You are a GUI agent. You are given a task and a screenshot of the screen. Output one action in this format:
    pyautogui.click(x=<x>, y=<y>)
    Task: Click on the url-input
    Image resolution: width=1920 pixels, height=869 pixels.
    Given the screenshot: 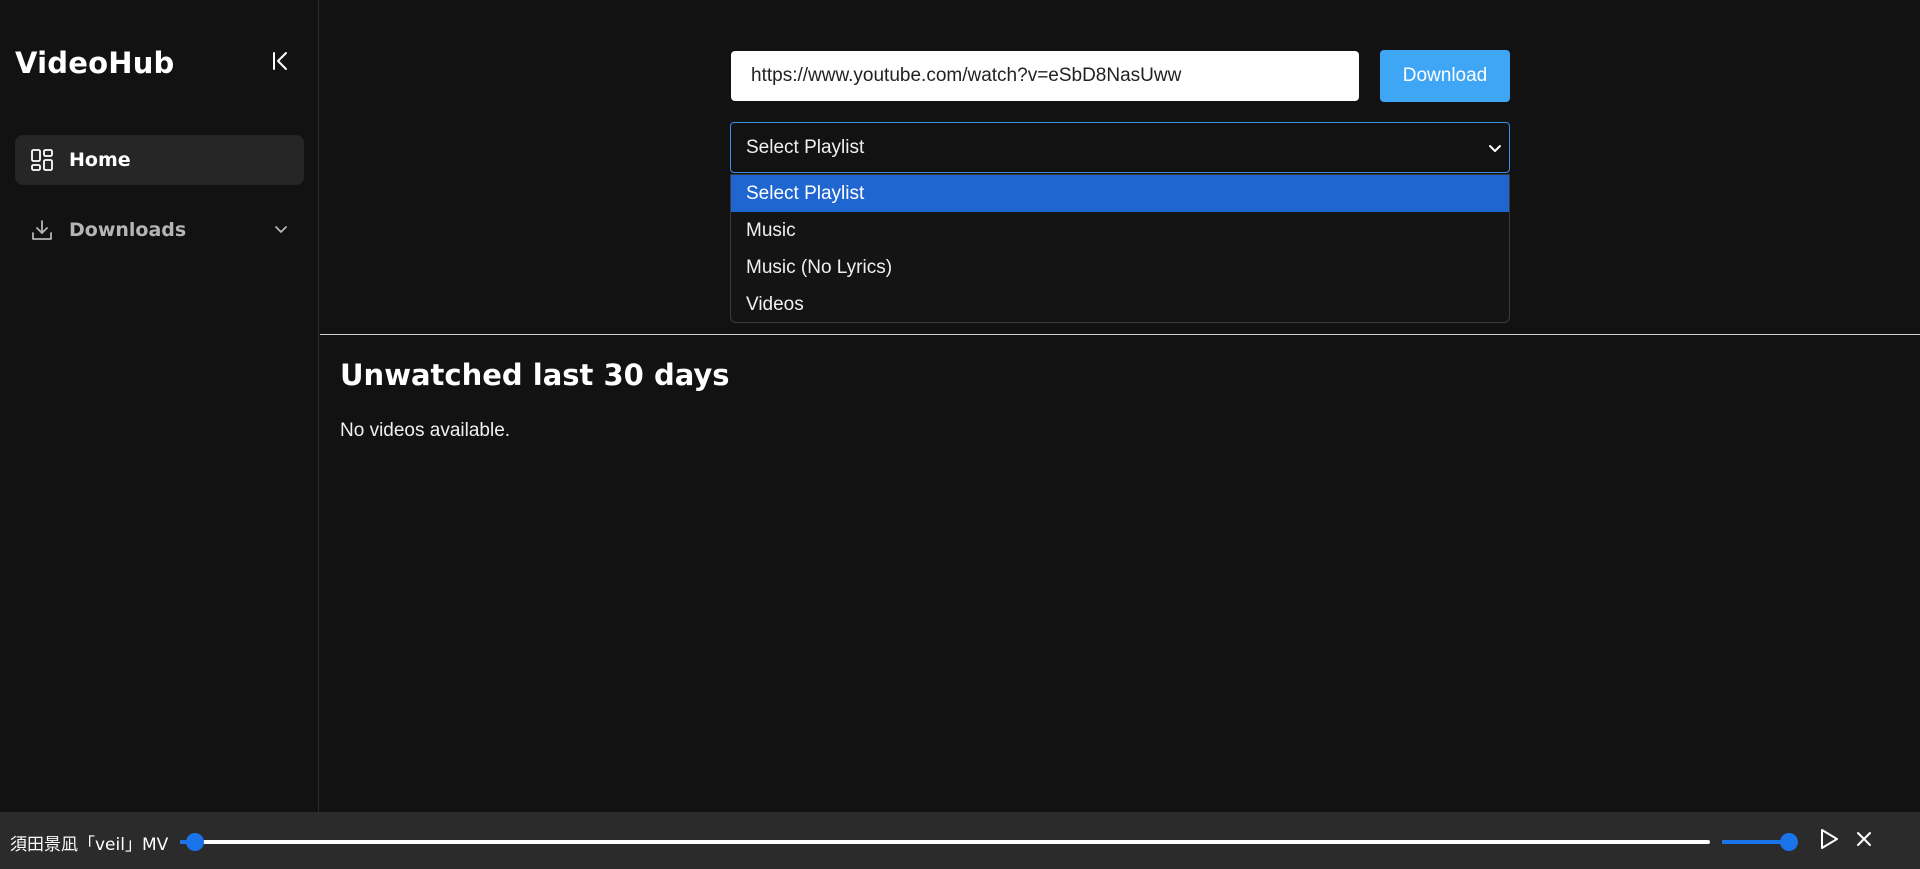 What is the action you would take?
    pyautogui.click(x=1045, y=76)
    